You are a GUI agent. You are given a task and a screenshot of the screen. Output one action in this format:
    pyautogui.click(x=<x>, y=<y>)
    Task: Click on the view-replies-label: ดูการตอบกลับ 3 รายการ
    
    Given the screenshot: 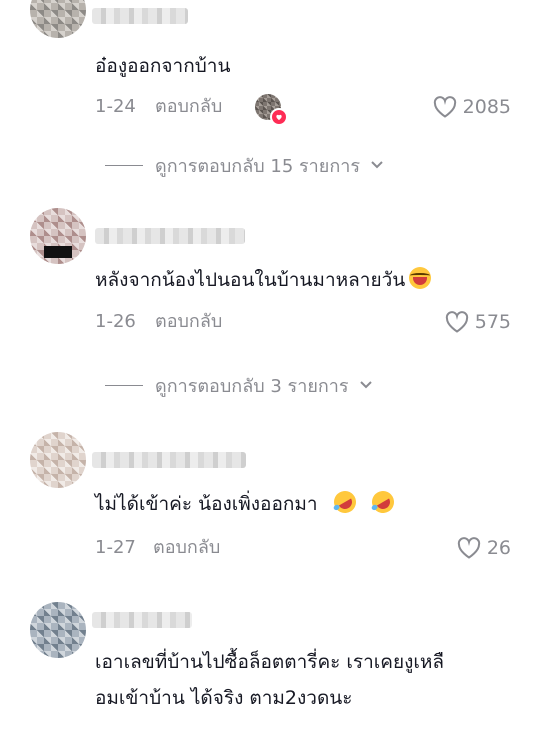 What is the action you would take?
    pyautogui.click(x=252, y=386)
    